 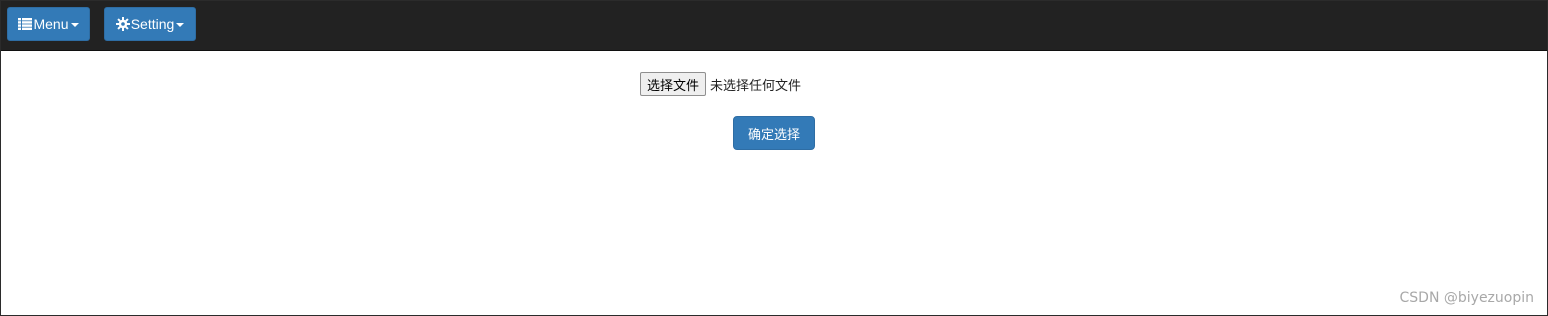 I want to click on file-status-text: 未选择任何文件, so click(x=756, y=86).